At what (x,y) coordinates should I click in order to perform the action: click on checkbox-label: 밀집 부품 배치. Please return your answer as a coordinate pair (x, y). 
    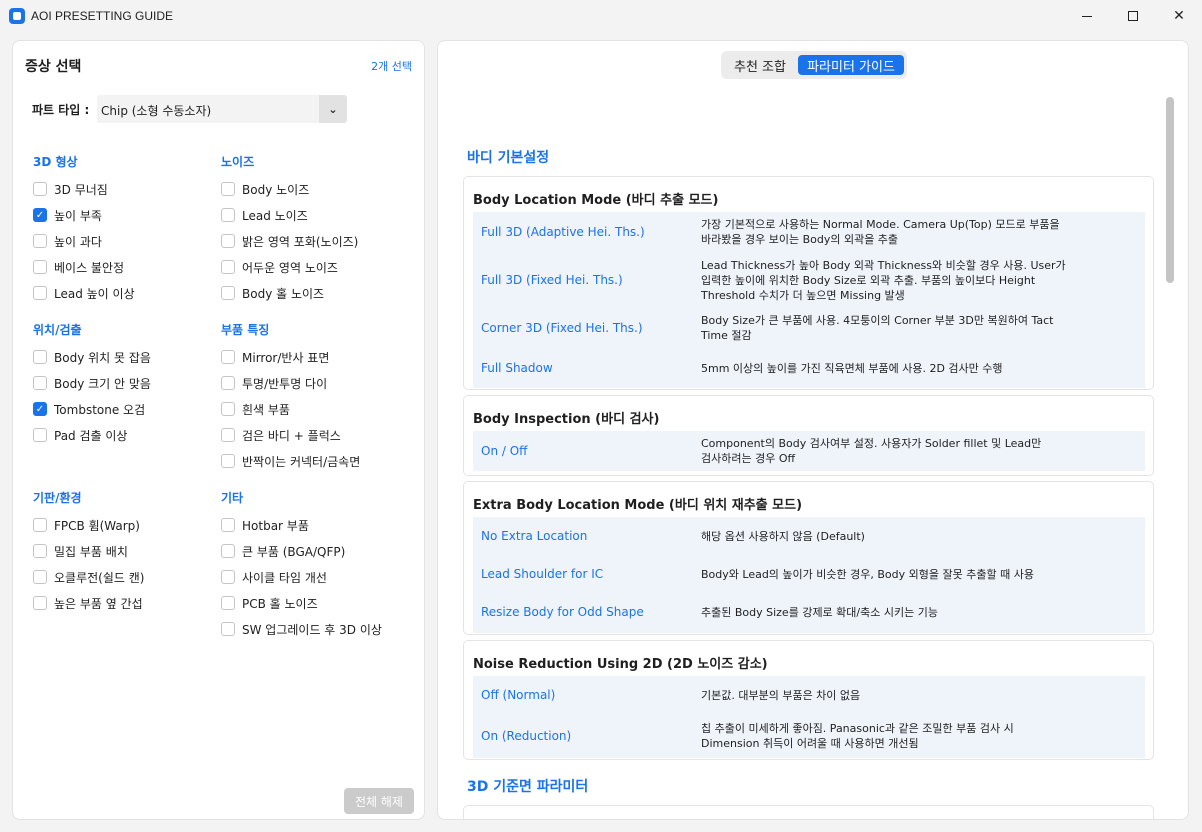
    Looking at the image, I should click on (91, 551).